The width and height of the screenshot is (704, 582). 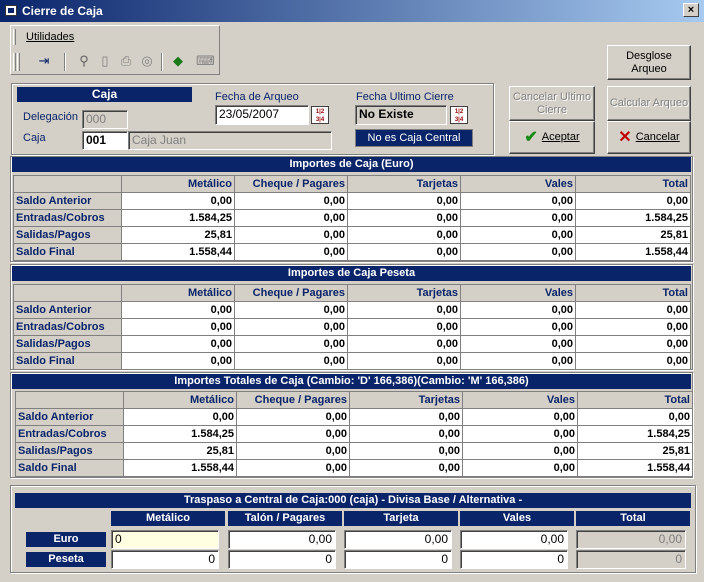 I want to click on caja-name-field: Caja Juan, so click(x=230, y=140).